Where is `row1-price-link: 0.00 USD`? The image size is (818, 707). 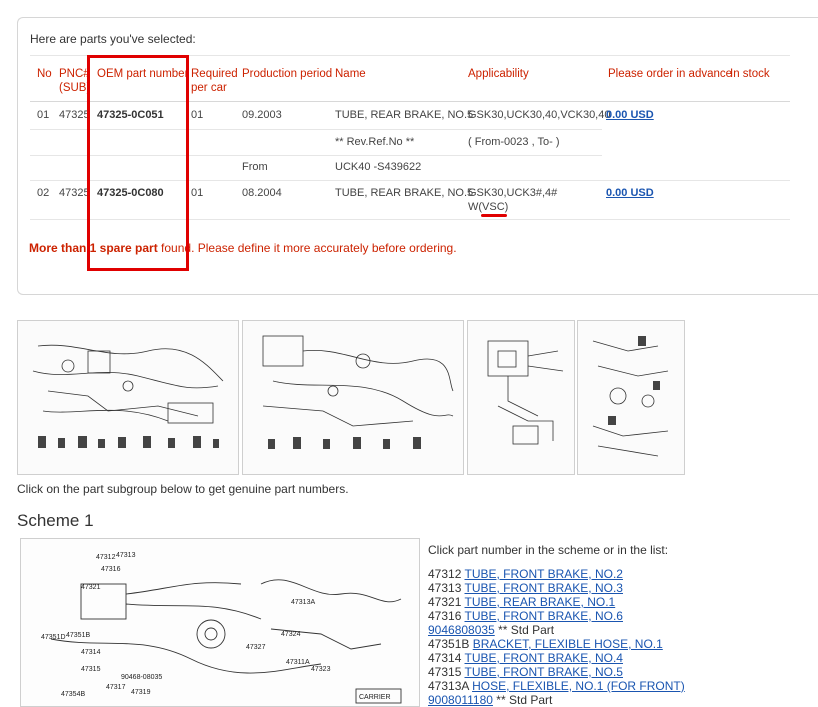
row1-price-link: 0.00 USD is located at coordinates (630, 115).